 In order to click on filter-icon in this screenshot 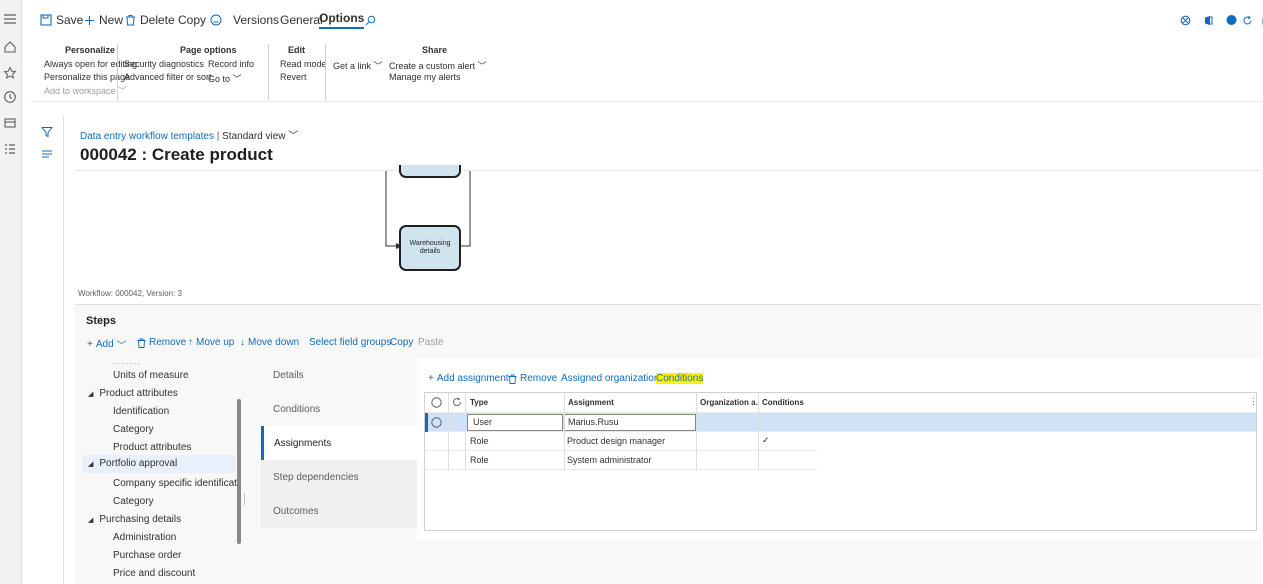, I will do `click(47, 132)`.